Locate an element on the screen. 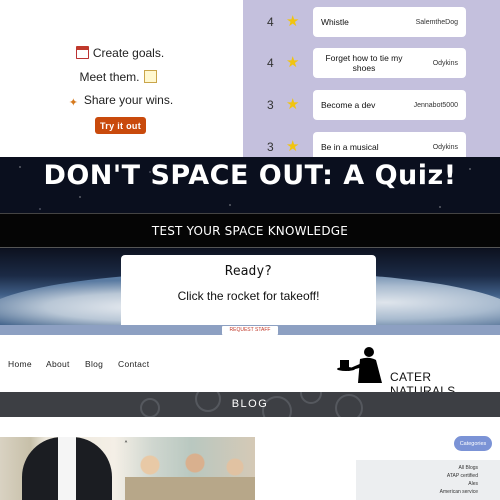 This screenshot has width=500, height=500. goal-tagline-2: Meet them. is located at coordinates (120, 77).